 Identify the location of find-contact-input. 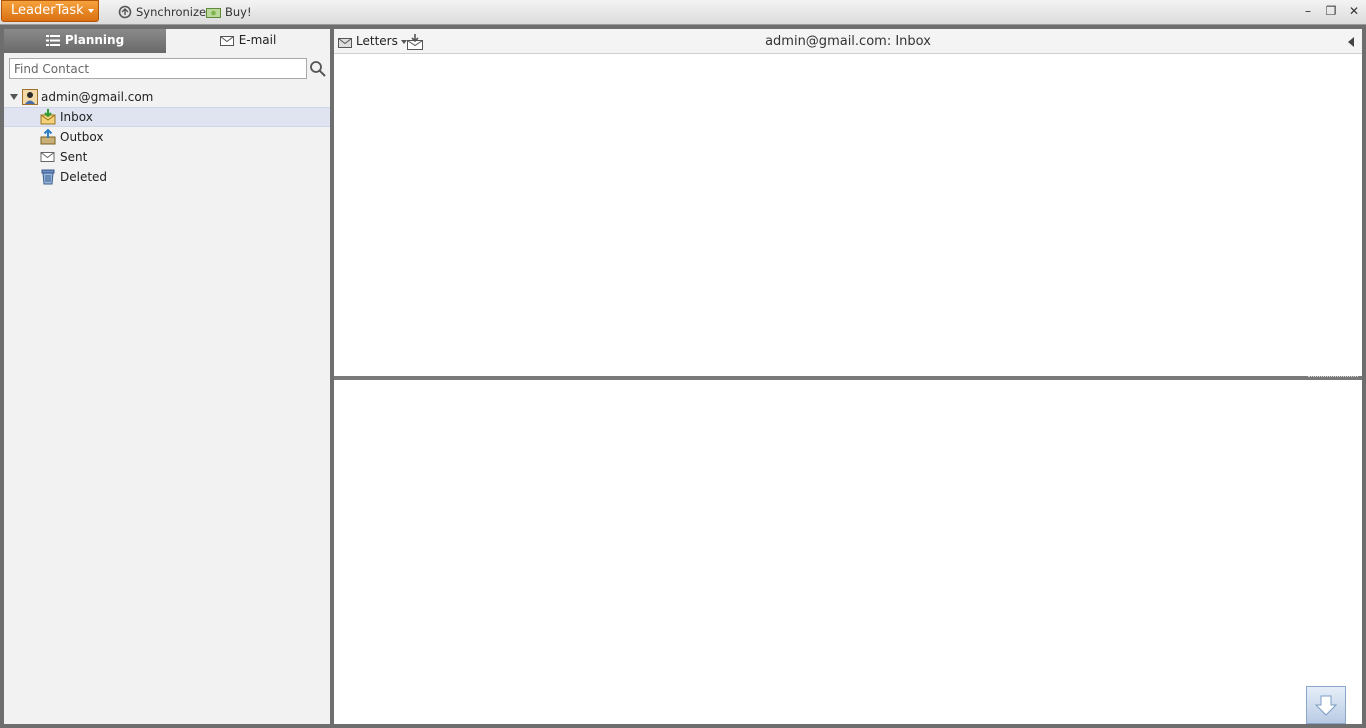
(158, 68).